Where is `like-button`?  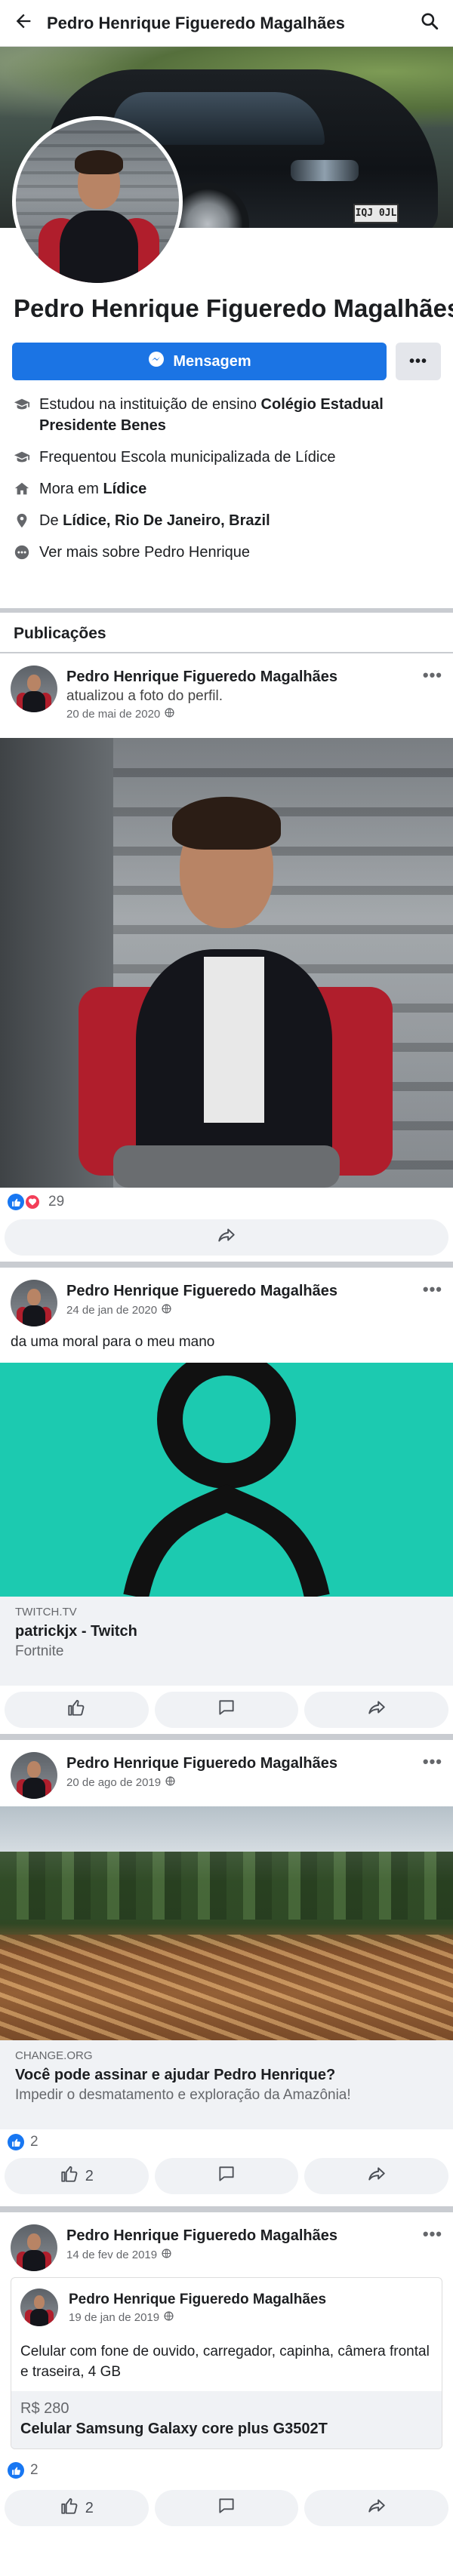
like-button is located at coordinates (77, 1710).